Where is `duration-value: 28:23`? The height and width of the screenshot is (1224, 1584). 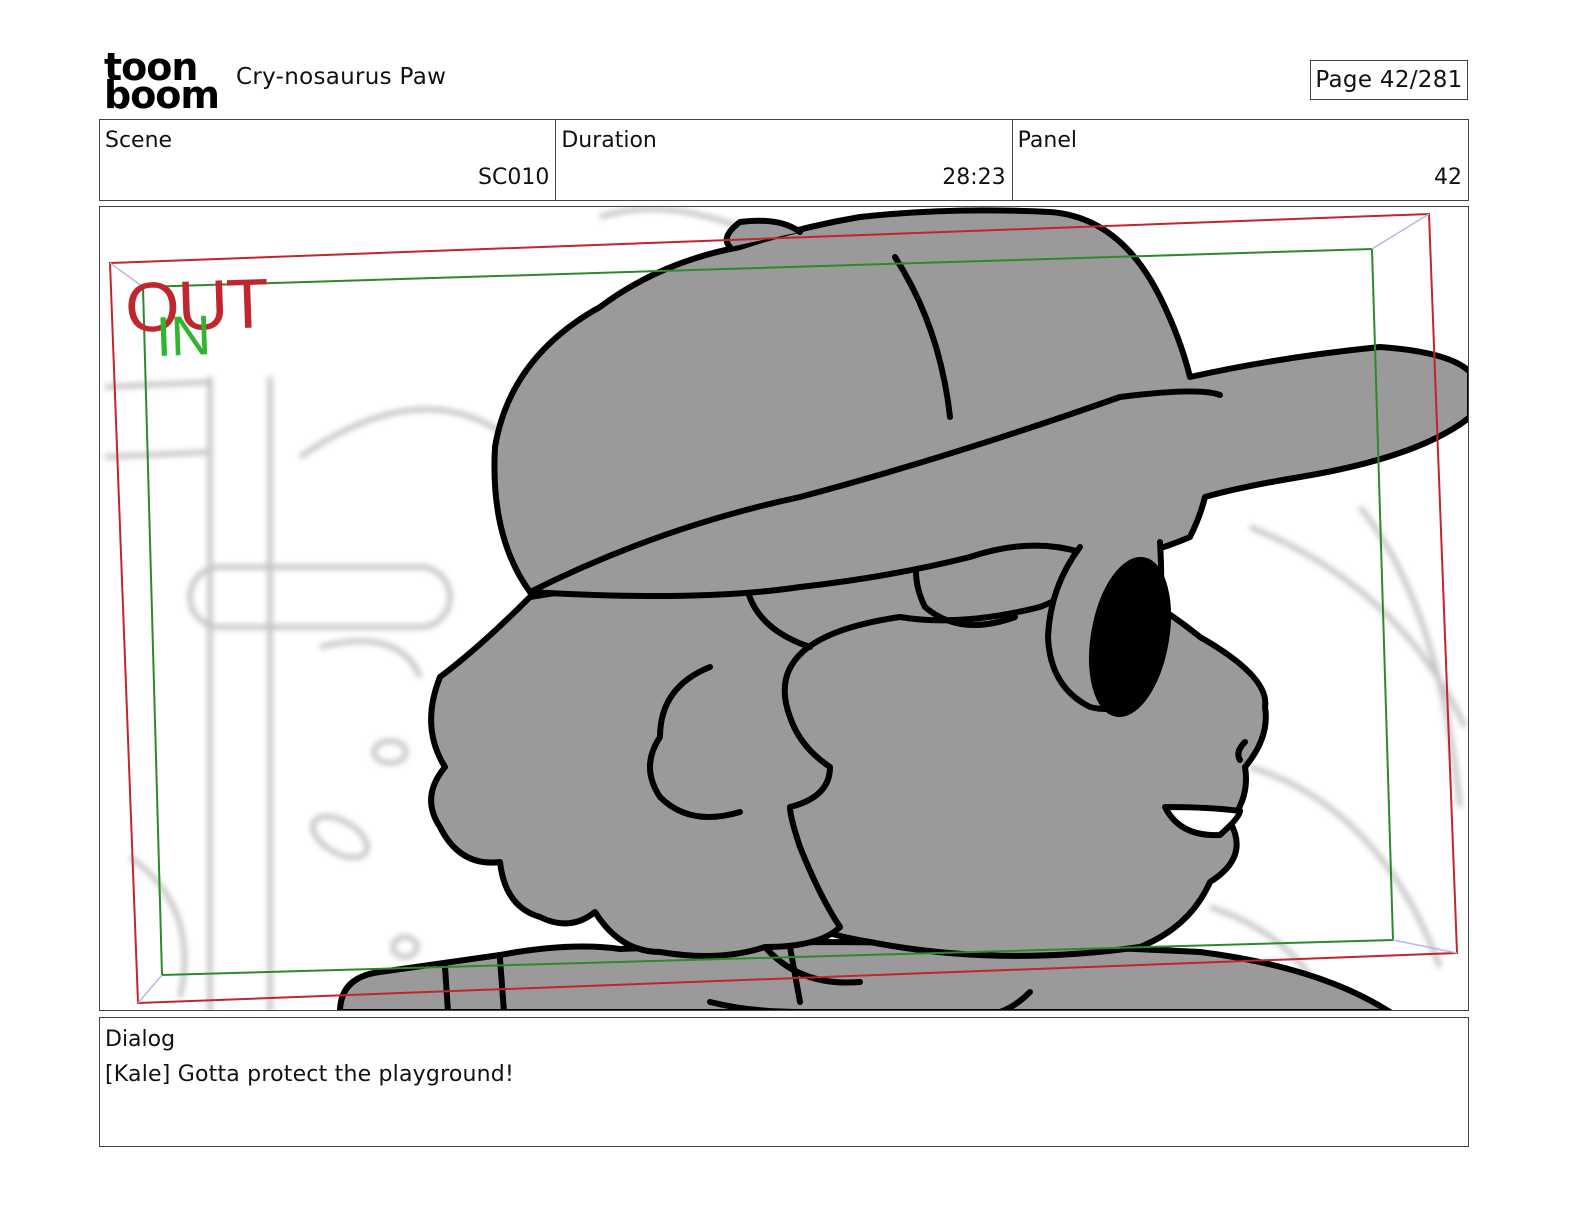
duration-value: 28:23 is located at coordinates (974, 177).